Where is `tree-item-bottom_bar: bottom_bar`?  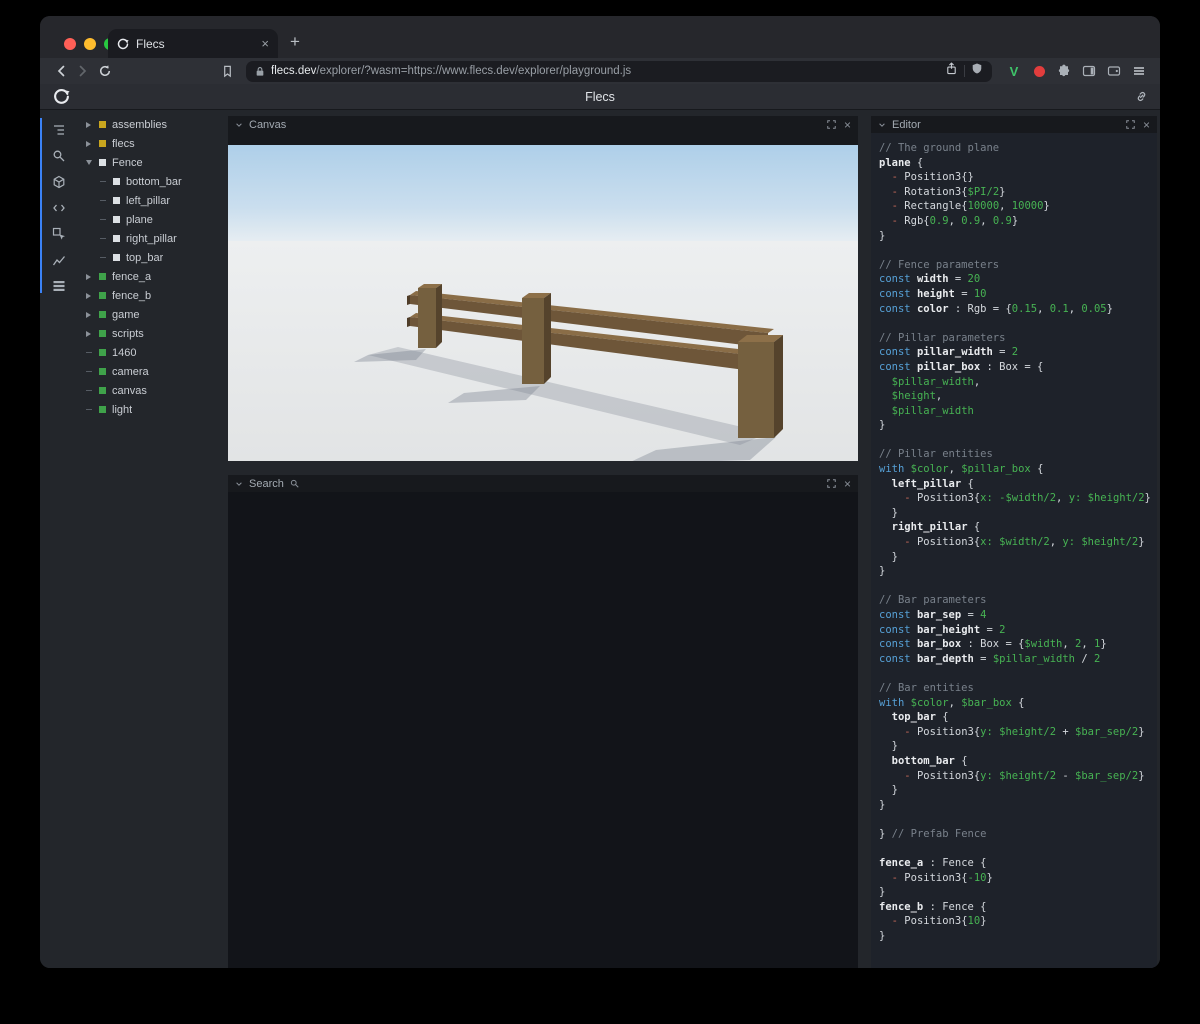 tree-item-bottom_bar: bottom_bar is located at coordinates (150, 181).